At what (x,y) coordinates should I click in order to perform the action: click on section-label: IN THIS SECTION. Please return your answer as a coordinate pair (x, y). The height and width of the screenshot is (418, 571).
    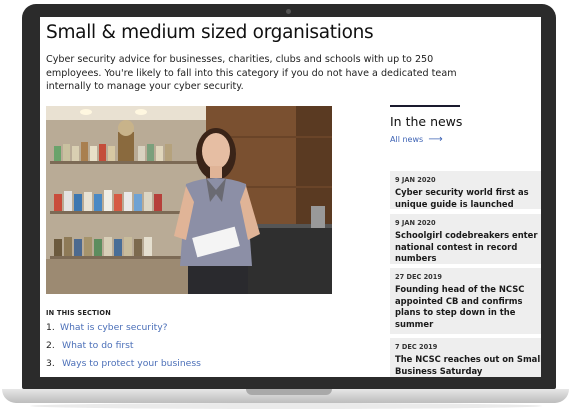
    Looking at the image, I should click on (78, 313).